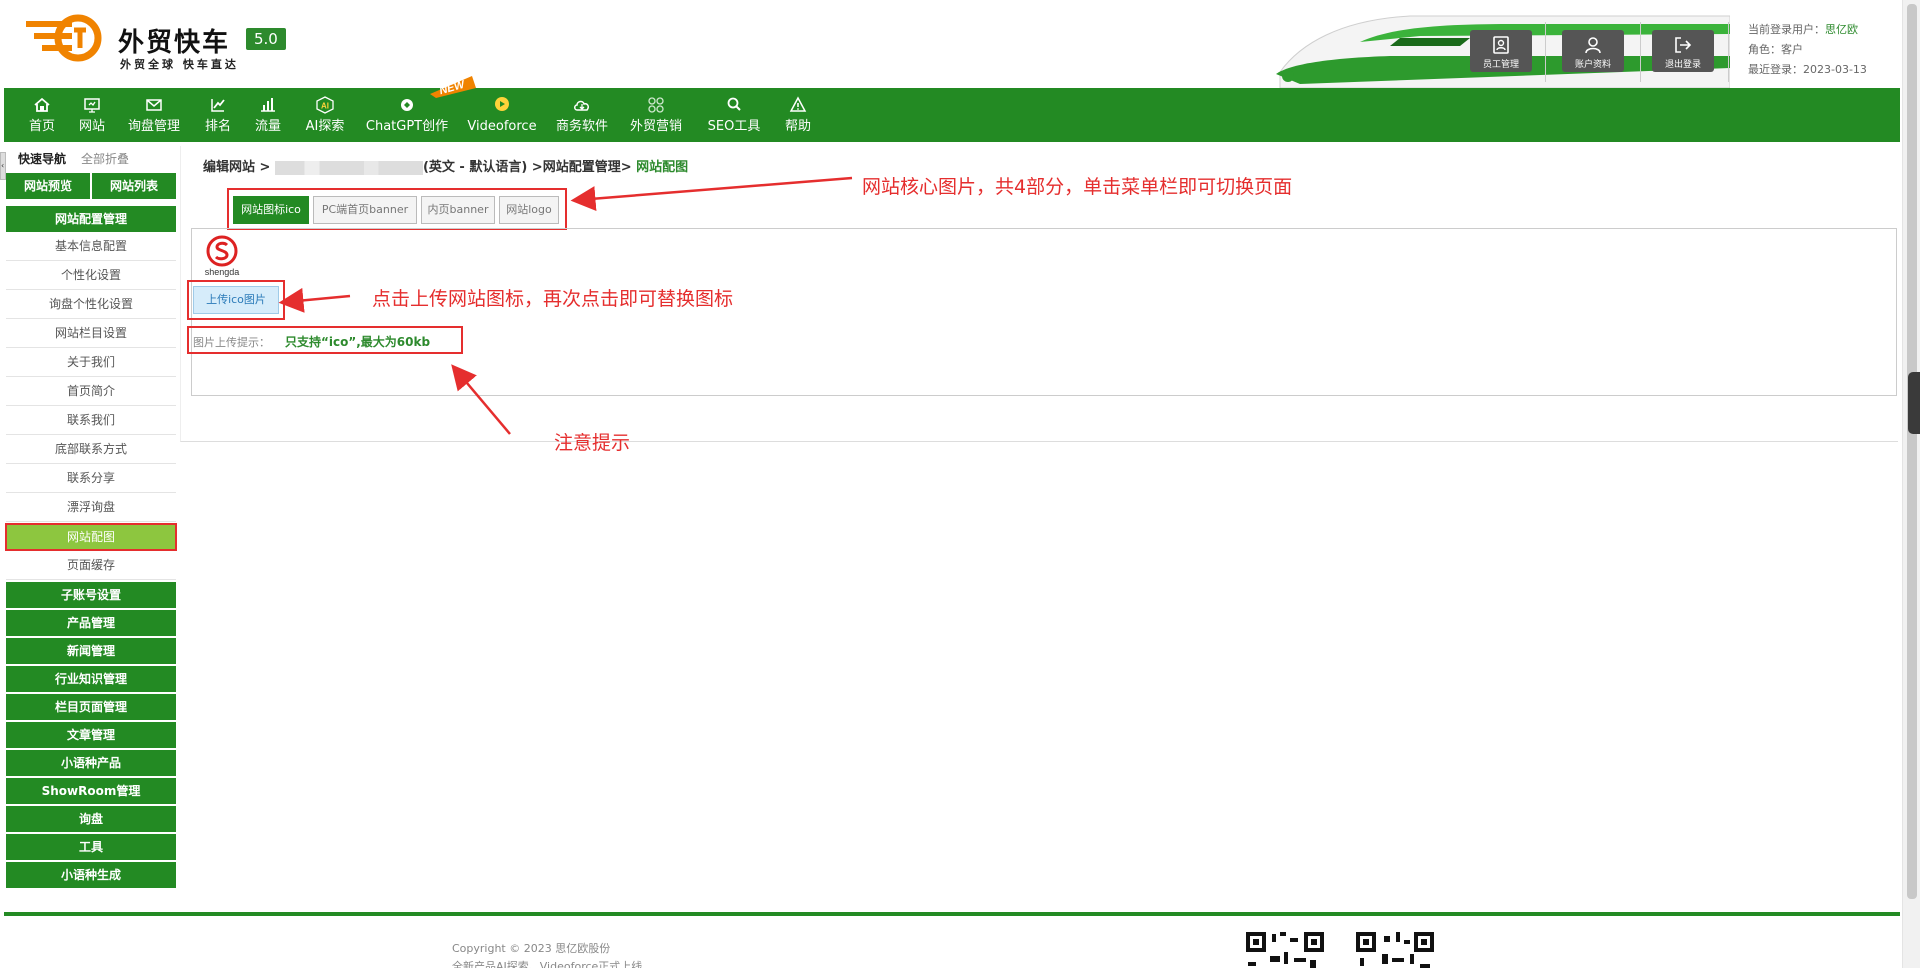  I want to click on footer-news-text: 全新产品AI探索、Videoforce正式上线, so click(547, 964).